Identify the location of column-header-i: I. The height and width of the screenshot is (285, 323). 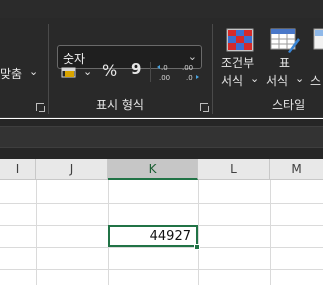
(18, 169).